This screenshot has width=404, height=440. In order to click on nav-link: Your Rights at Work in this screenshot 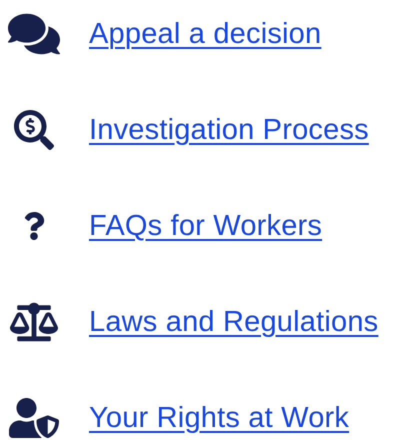, I will do `click(219, 418)`.